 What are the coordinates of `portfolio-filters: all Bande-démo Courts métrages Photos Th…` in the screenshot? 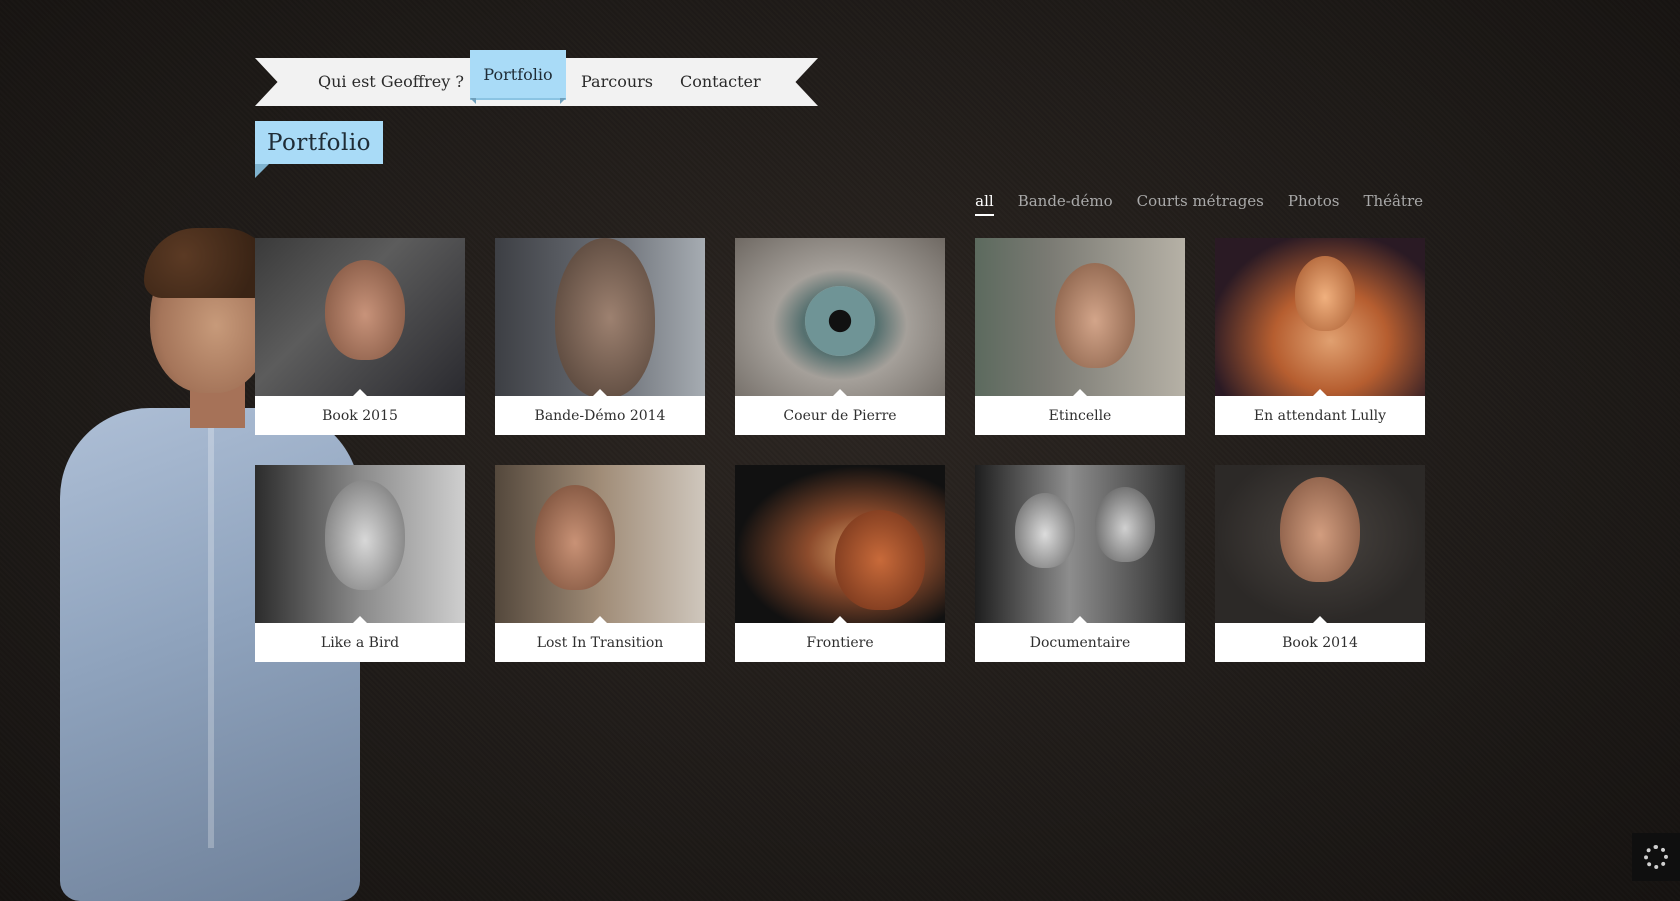 It's located at (1199, 204).